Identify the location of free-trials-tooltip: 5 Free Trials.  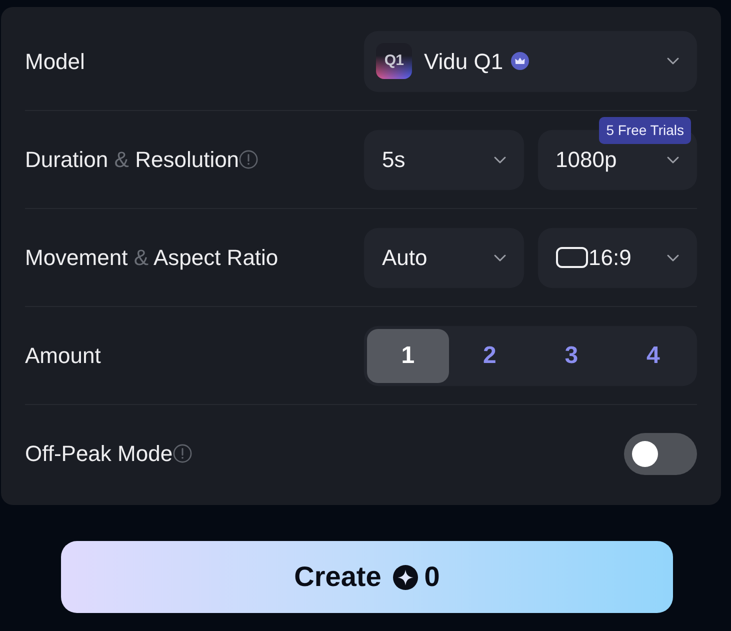
(645, 130).